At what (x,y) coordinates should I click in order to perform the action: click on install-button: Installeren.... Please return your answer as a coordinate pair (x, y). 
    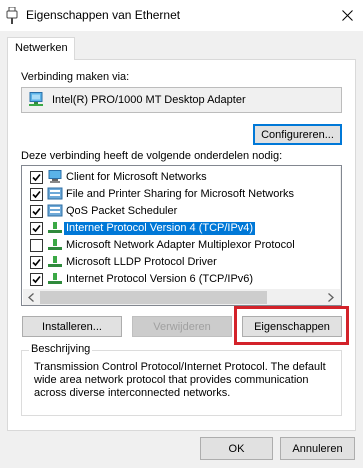
    Looking at the image, I should click on (72, 326).